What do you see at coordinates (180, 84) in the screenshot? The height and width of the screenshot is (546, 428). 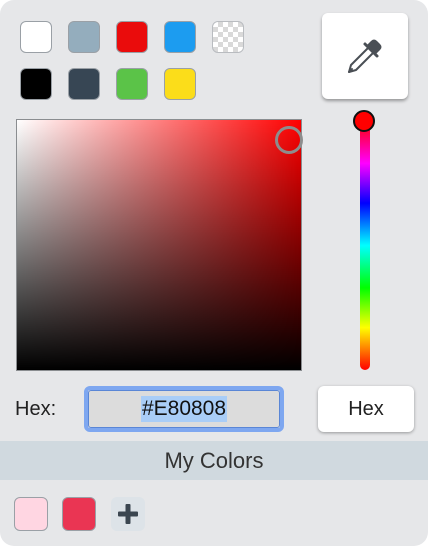 I see `swatch-yellow` at bounding box center [180, 84].